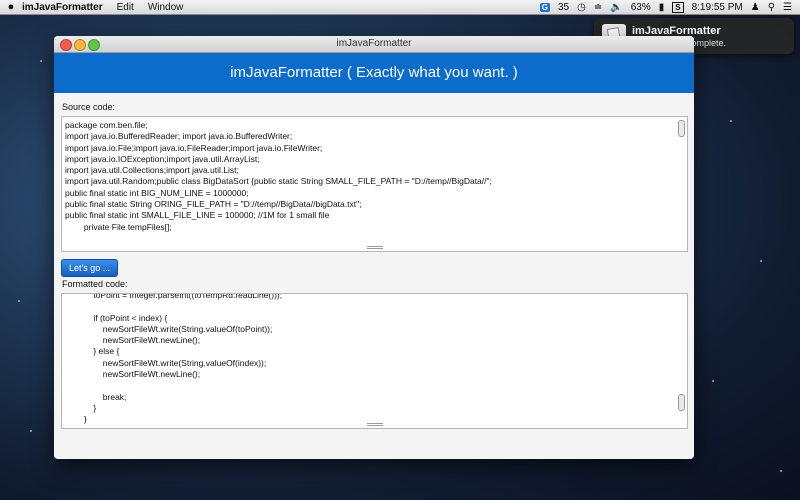 The height and width of the screenshot is (500, 800). I want to click on user-icon: ♟, so click(755, 7).